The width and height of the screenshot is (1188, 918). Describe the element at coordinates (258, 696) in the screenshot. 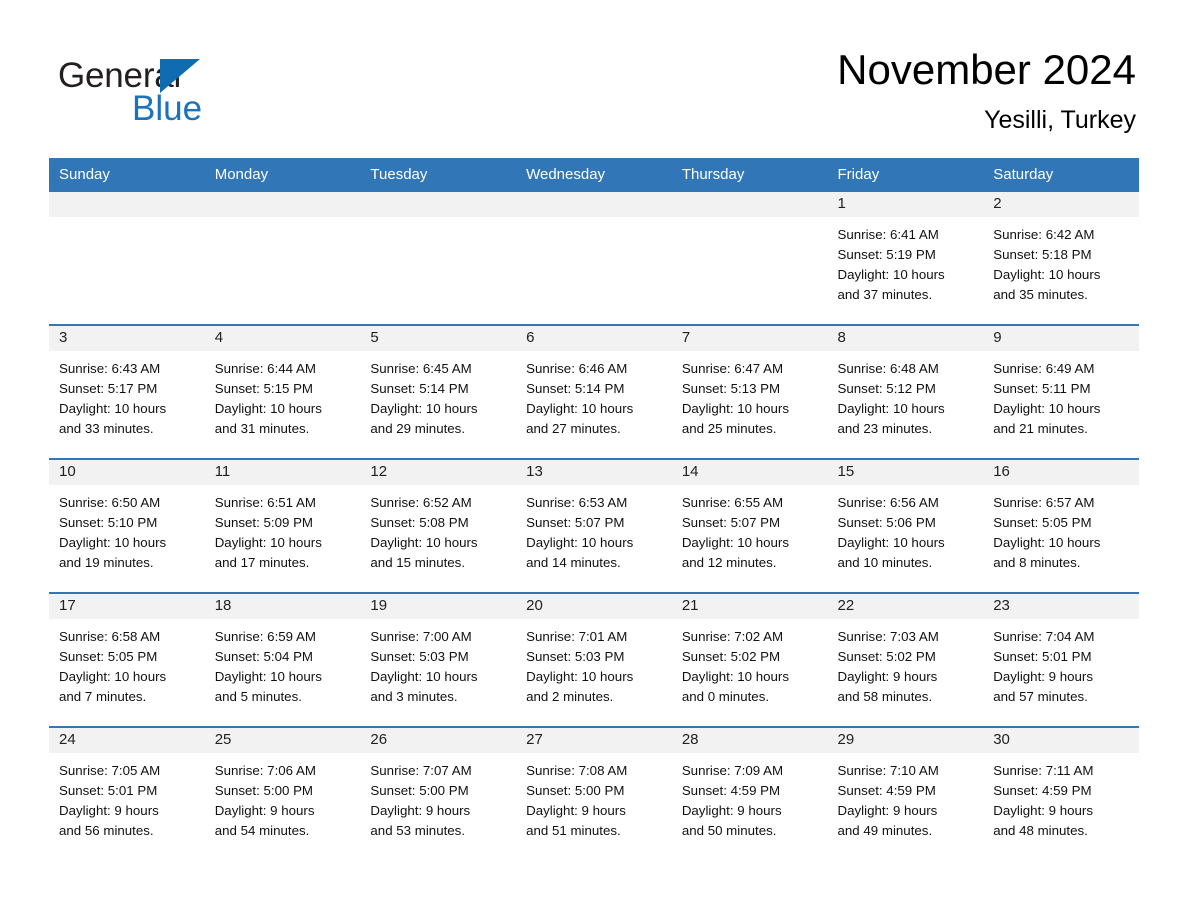

I see `daylight-text-line2: and 5 minutes.` at that location.